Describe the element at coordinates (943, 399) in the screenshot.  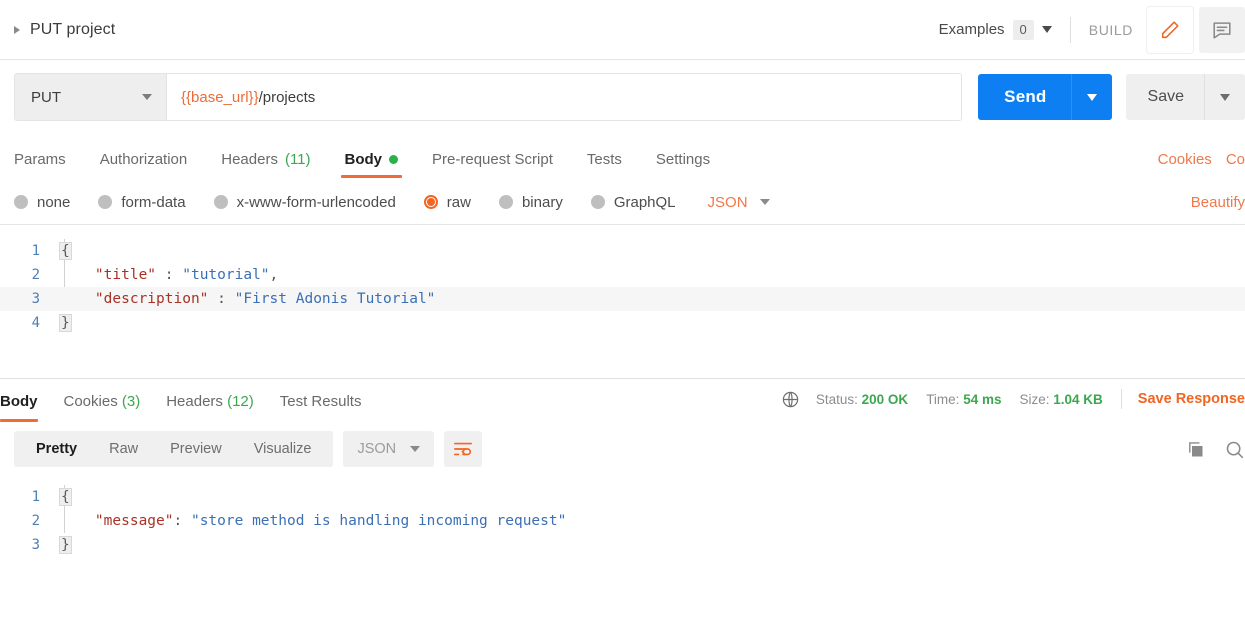
I see `time-label: Time:` at that location.